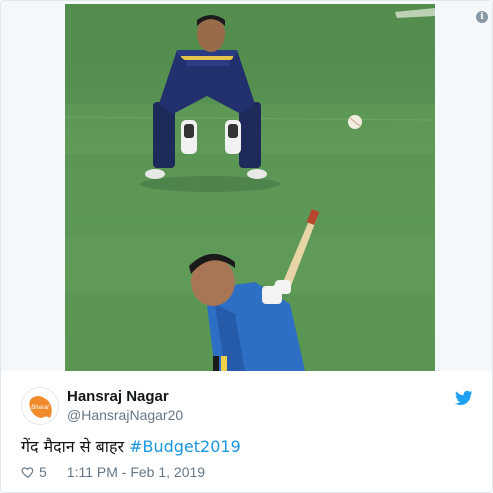 The width and height of the screenshot is (493, 493). Describe the element at coordinates (136, 472) in the screenshot. I see `timestamp: 1:11 PM - Feb 1, 2019` at that location.